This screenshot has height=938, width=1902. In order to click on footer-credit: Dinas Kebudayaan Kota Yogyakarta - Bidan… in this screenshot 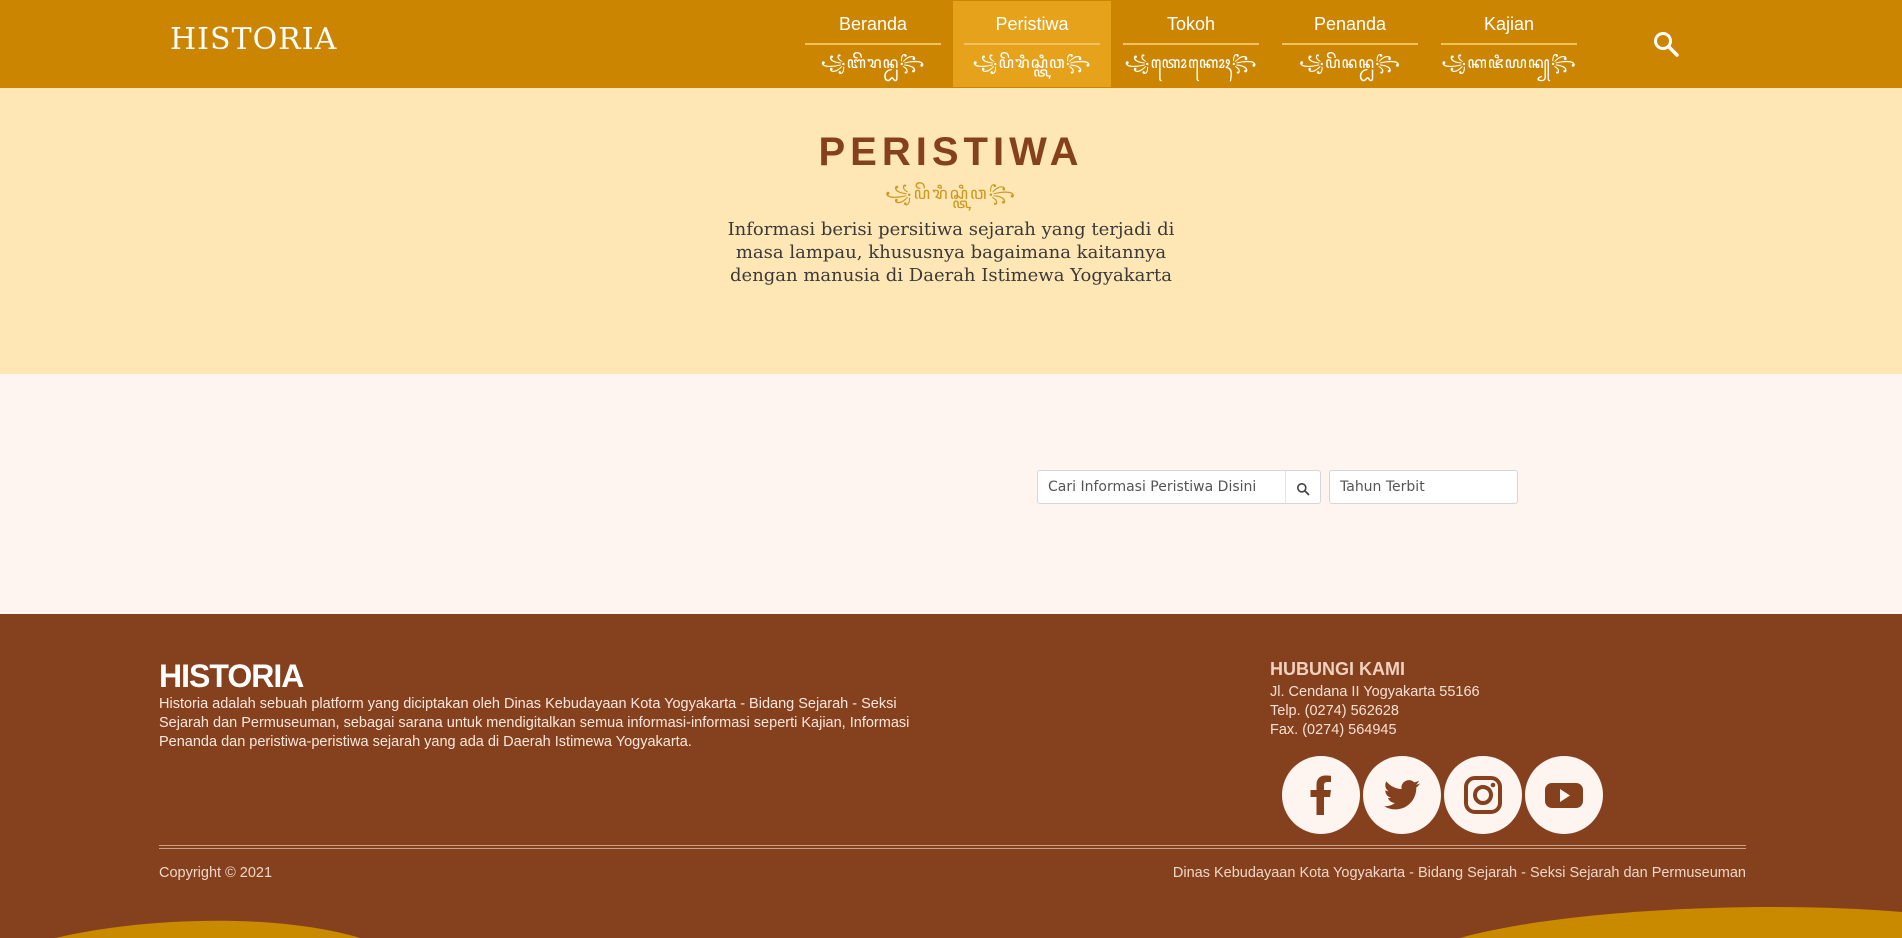, I will do `click(1459, 873)`.